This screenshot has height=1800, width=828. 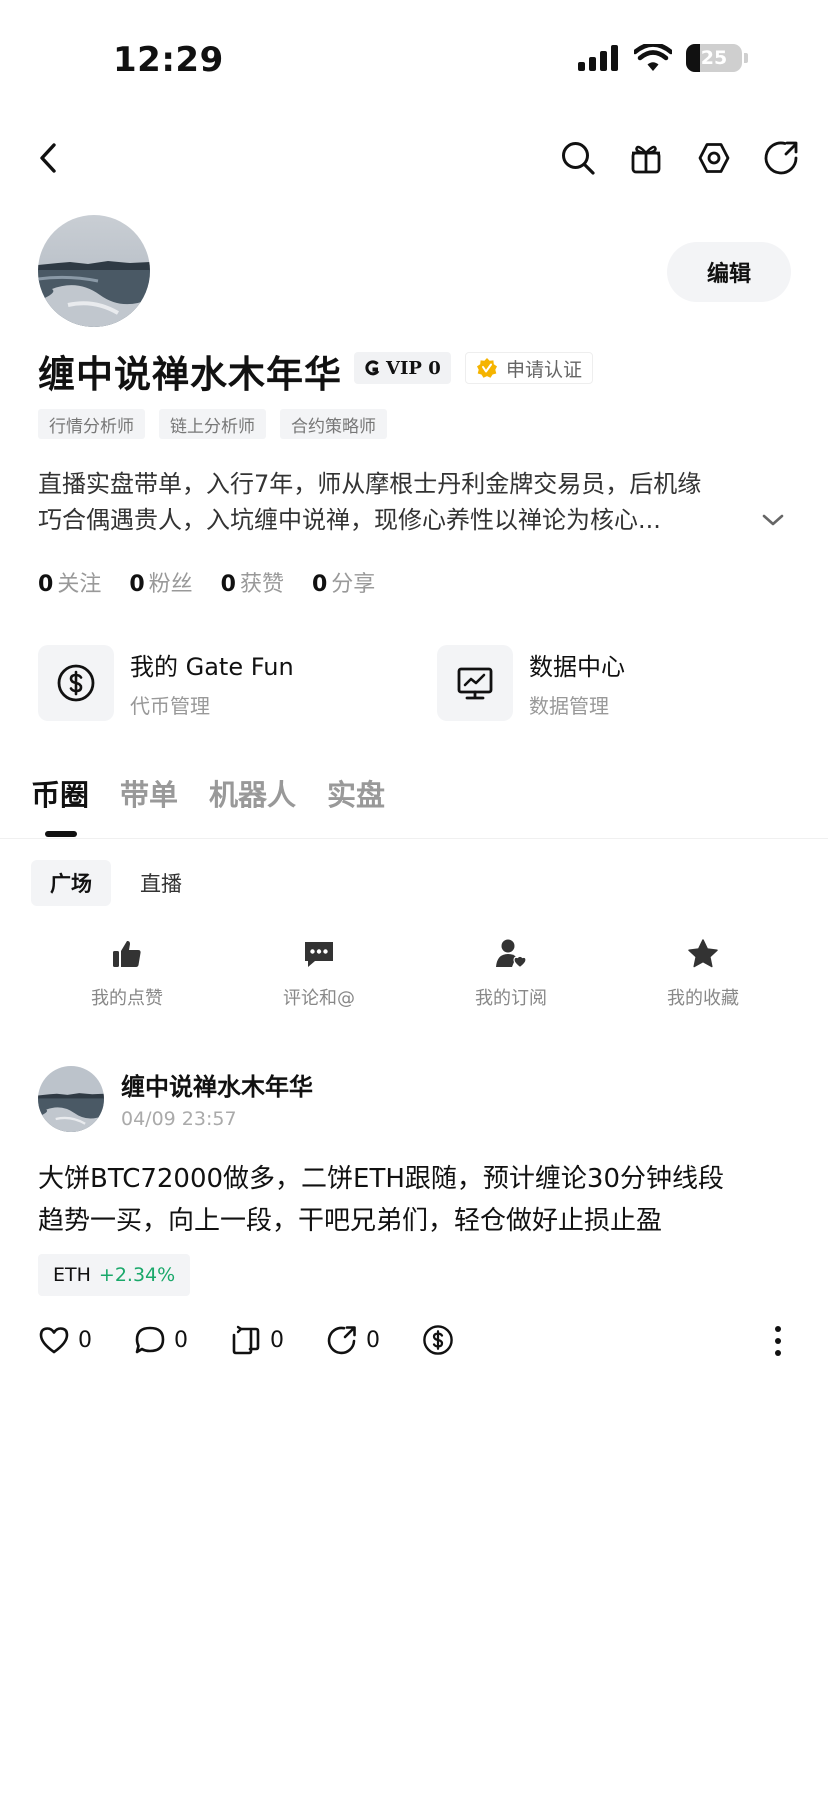 What do you see at coordinates (127, 953) in the screenshot?
I see `thumbs-up-icon` at bounding box center [127, 953].